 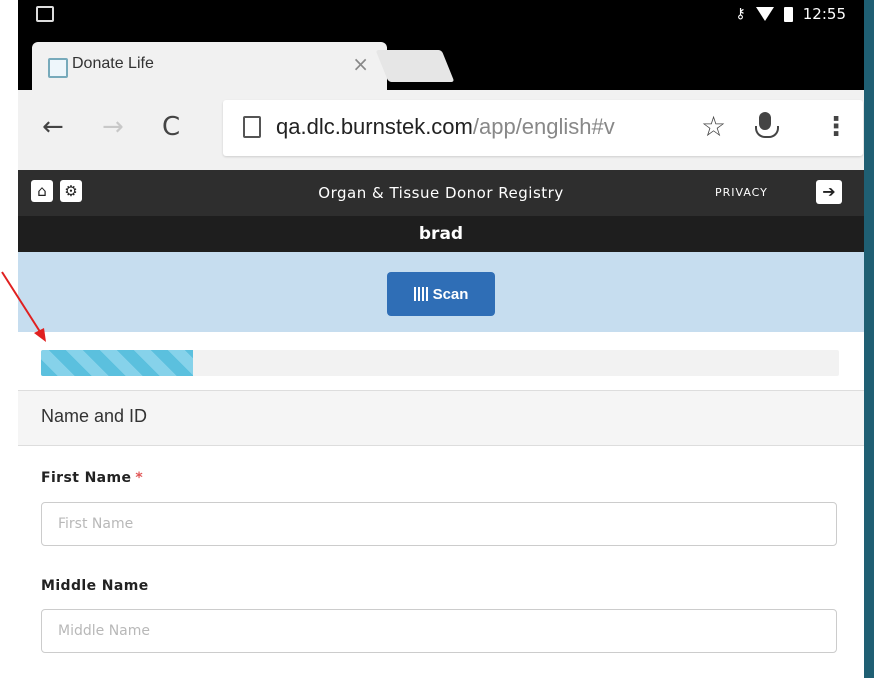 I want to click on url-host: qa.dlc.burnstek.com, so click(x=374, y=126).